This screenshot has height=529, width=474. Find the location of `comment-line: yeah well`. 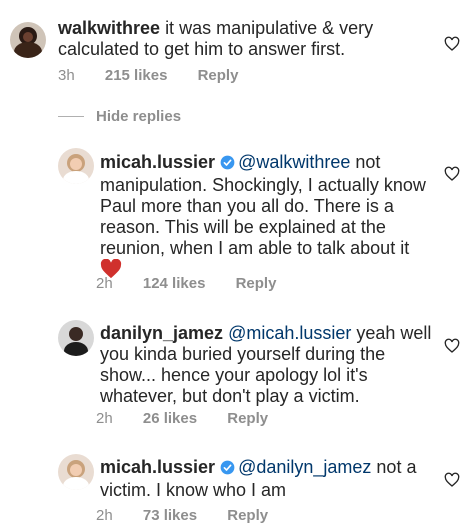

comment-line: yeah well is located at coordinates (394, 333).